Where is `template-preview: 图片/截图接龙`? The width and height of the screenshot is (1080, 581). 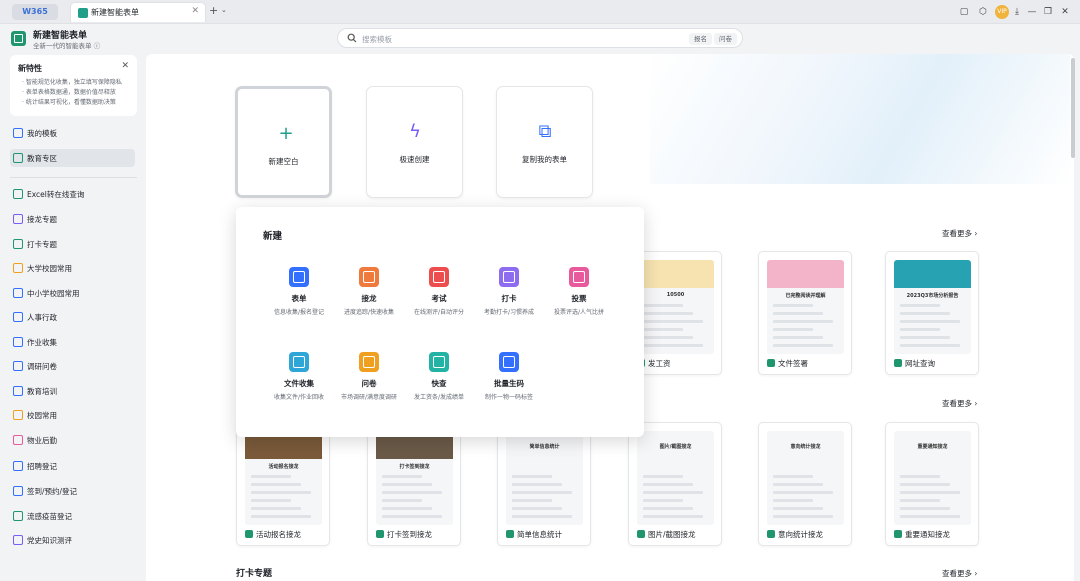
template-preview: 图片/截图接龙 is located at coordinates (675, 478).